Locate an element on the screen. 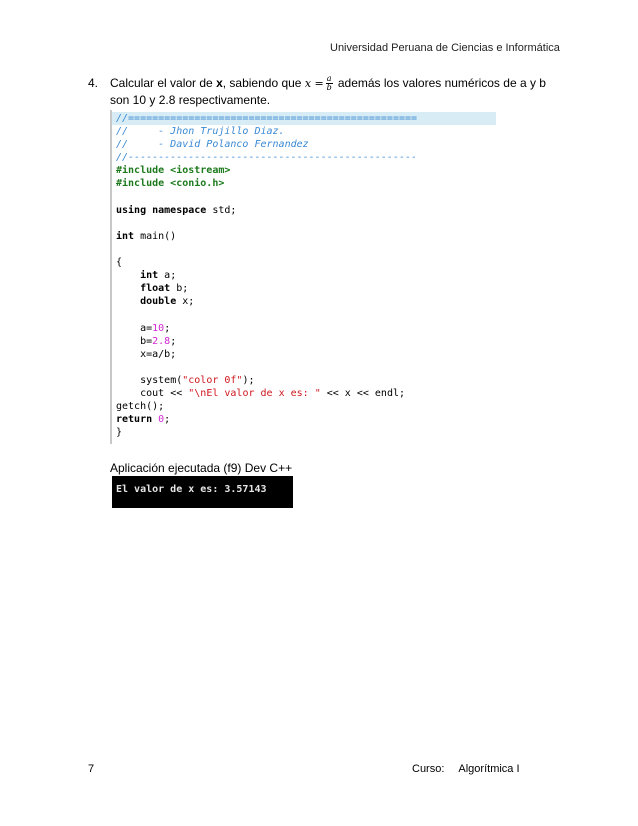  code-text: a= is located at coordinates (146, 328).